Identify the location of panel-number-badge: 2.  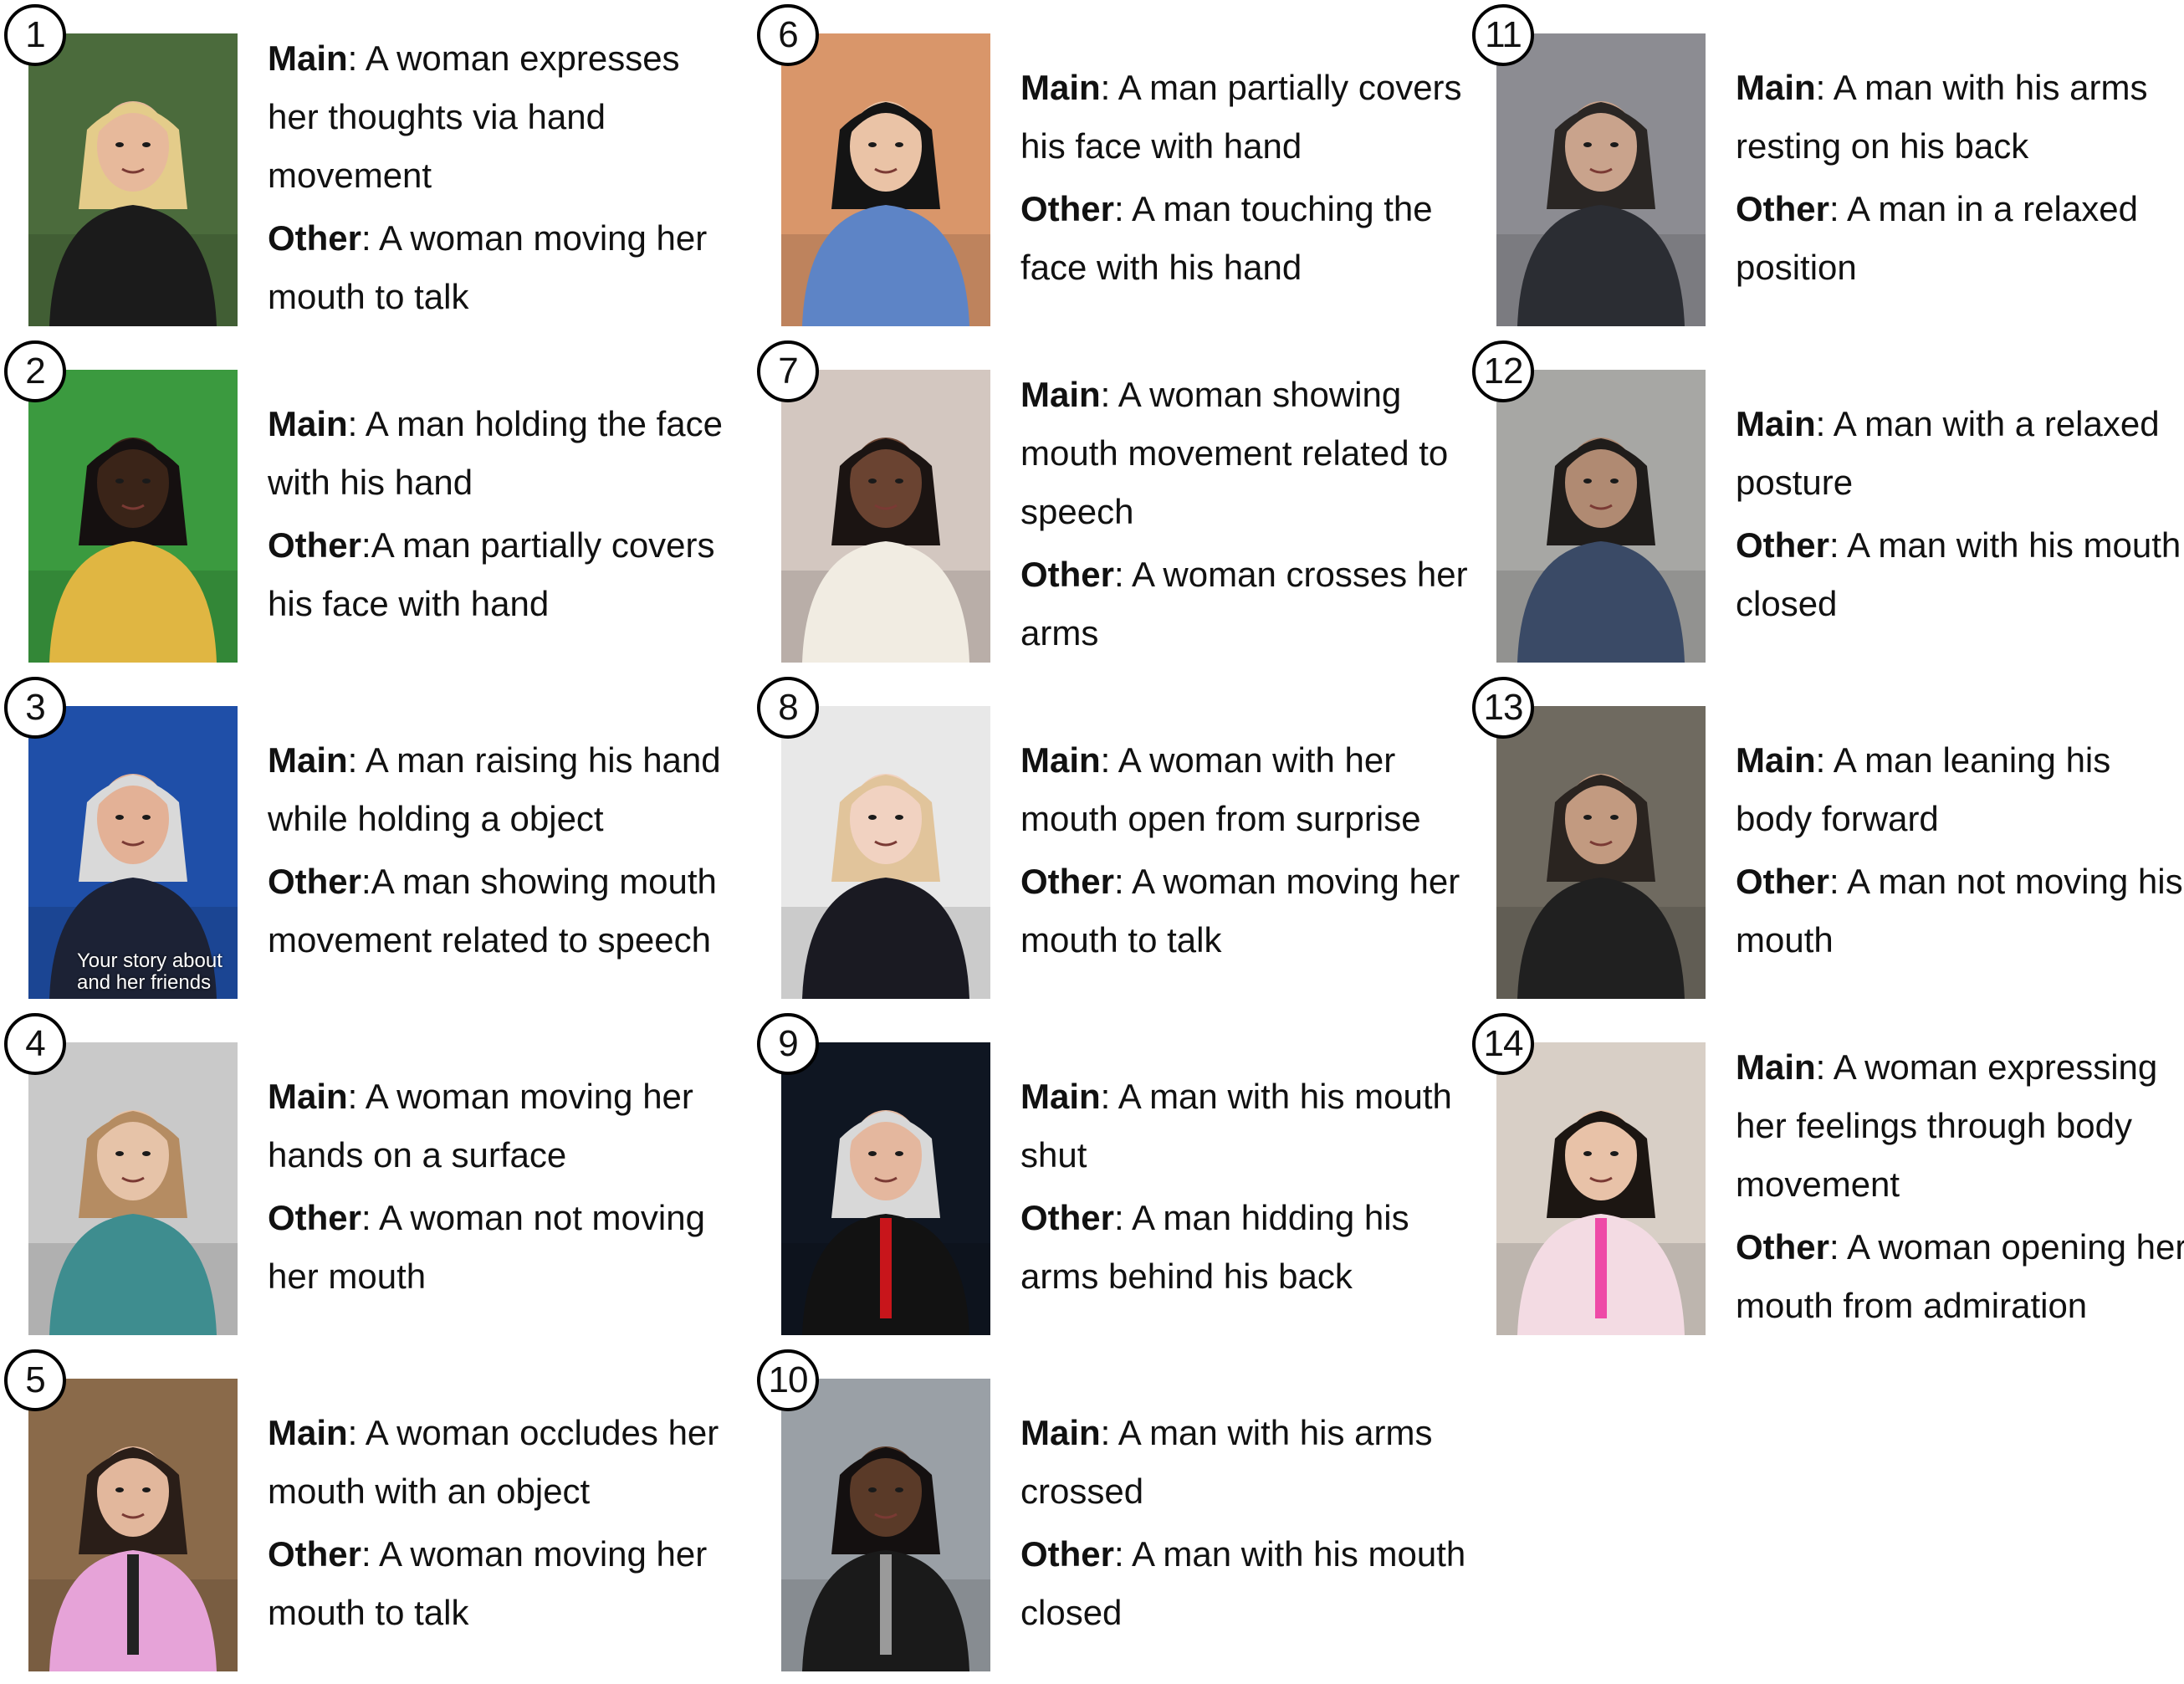
(35, 371).